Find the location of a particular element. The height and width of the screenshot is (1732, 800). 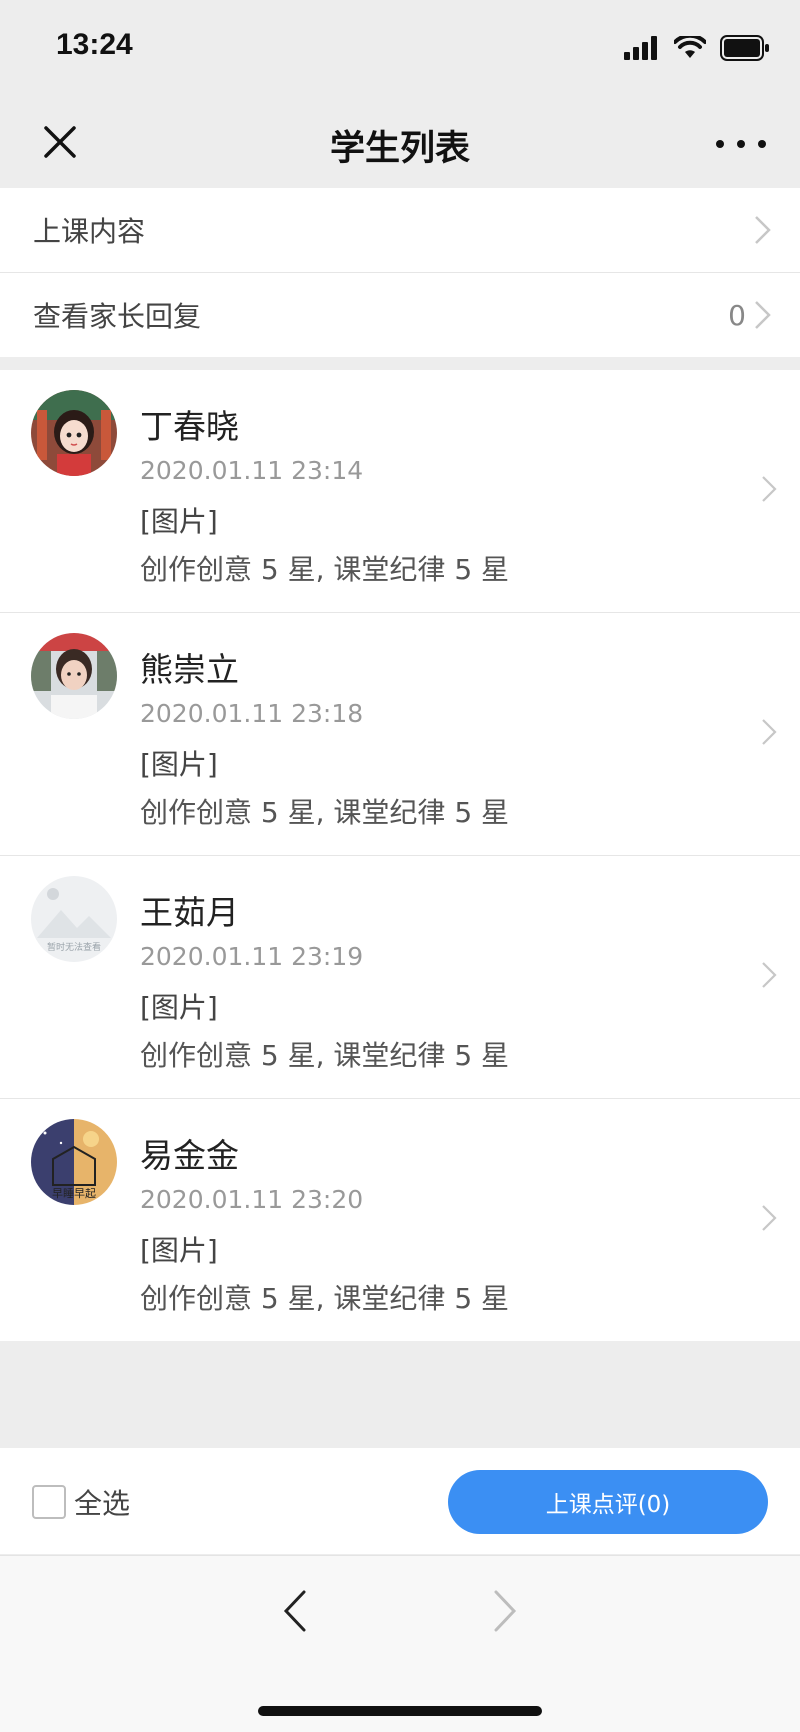

class-content-label: 上课内容 is located at coordinates (89, 231).